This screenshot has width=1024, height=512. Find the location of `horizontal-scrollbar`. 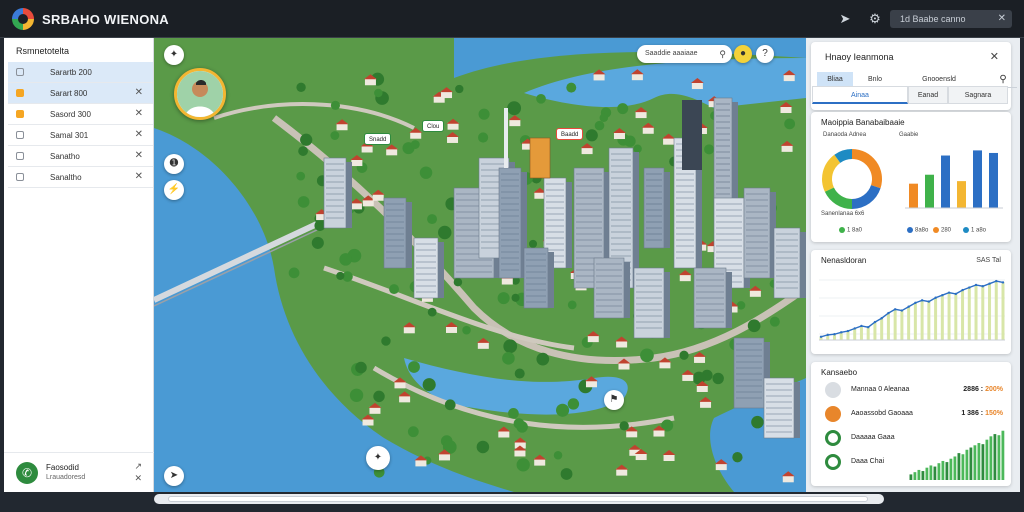

horizontal-scrollbar is located at coordinates (519, 499).